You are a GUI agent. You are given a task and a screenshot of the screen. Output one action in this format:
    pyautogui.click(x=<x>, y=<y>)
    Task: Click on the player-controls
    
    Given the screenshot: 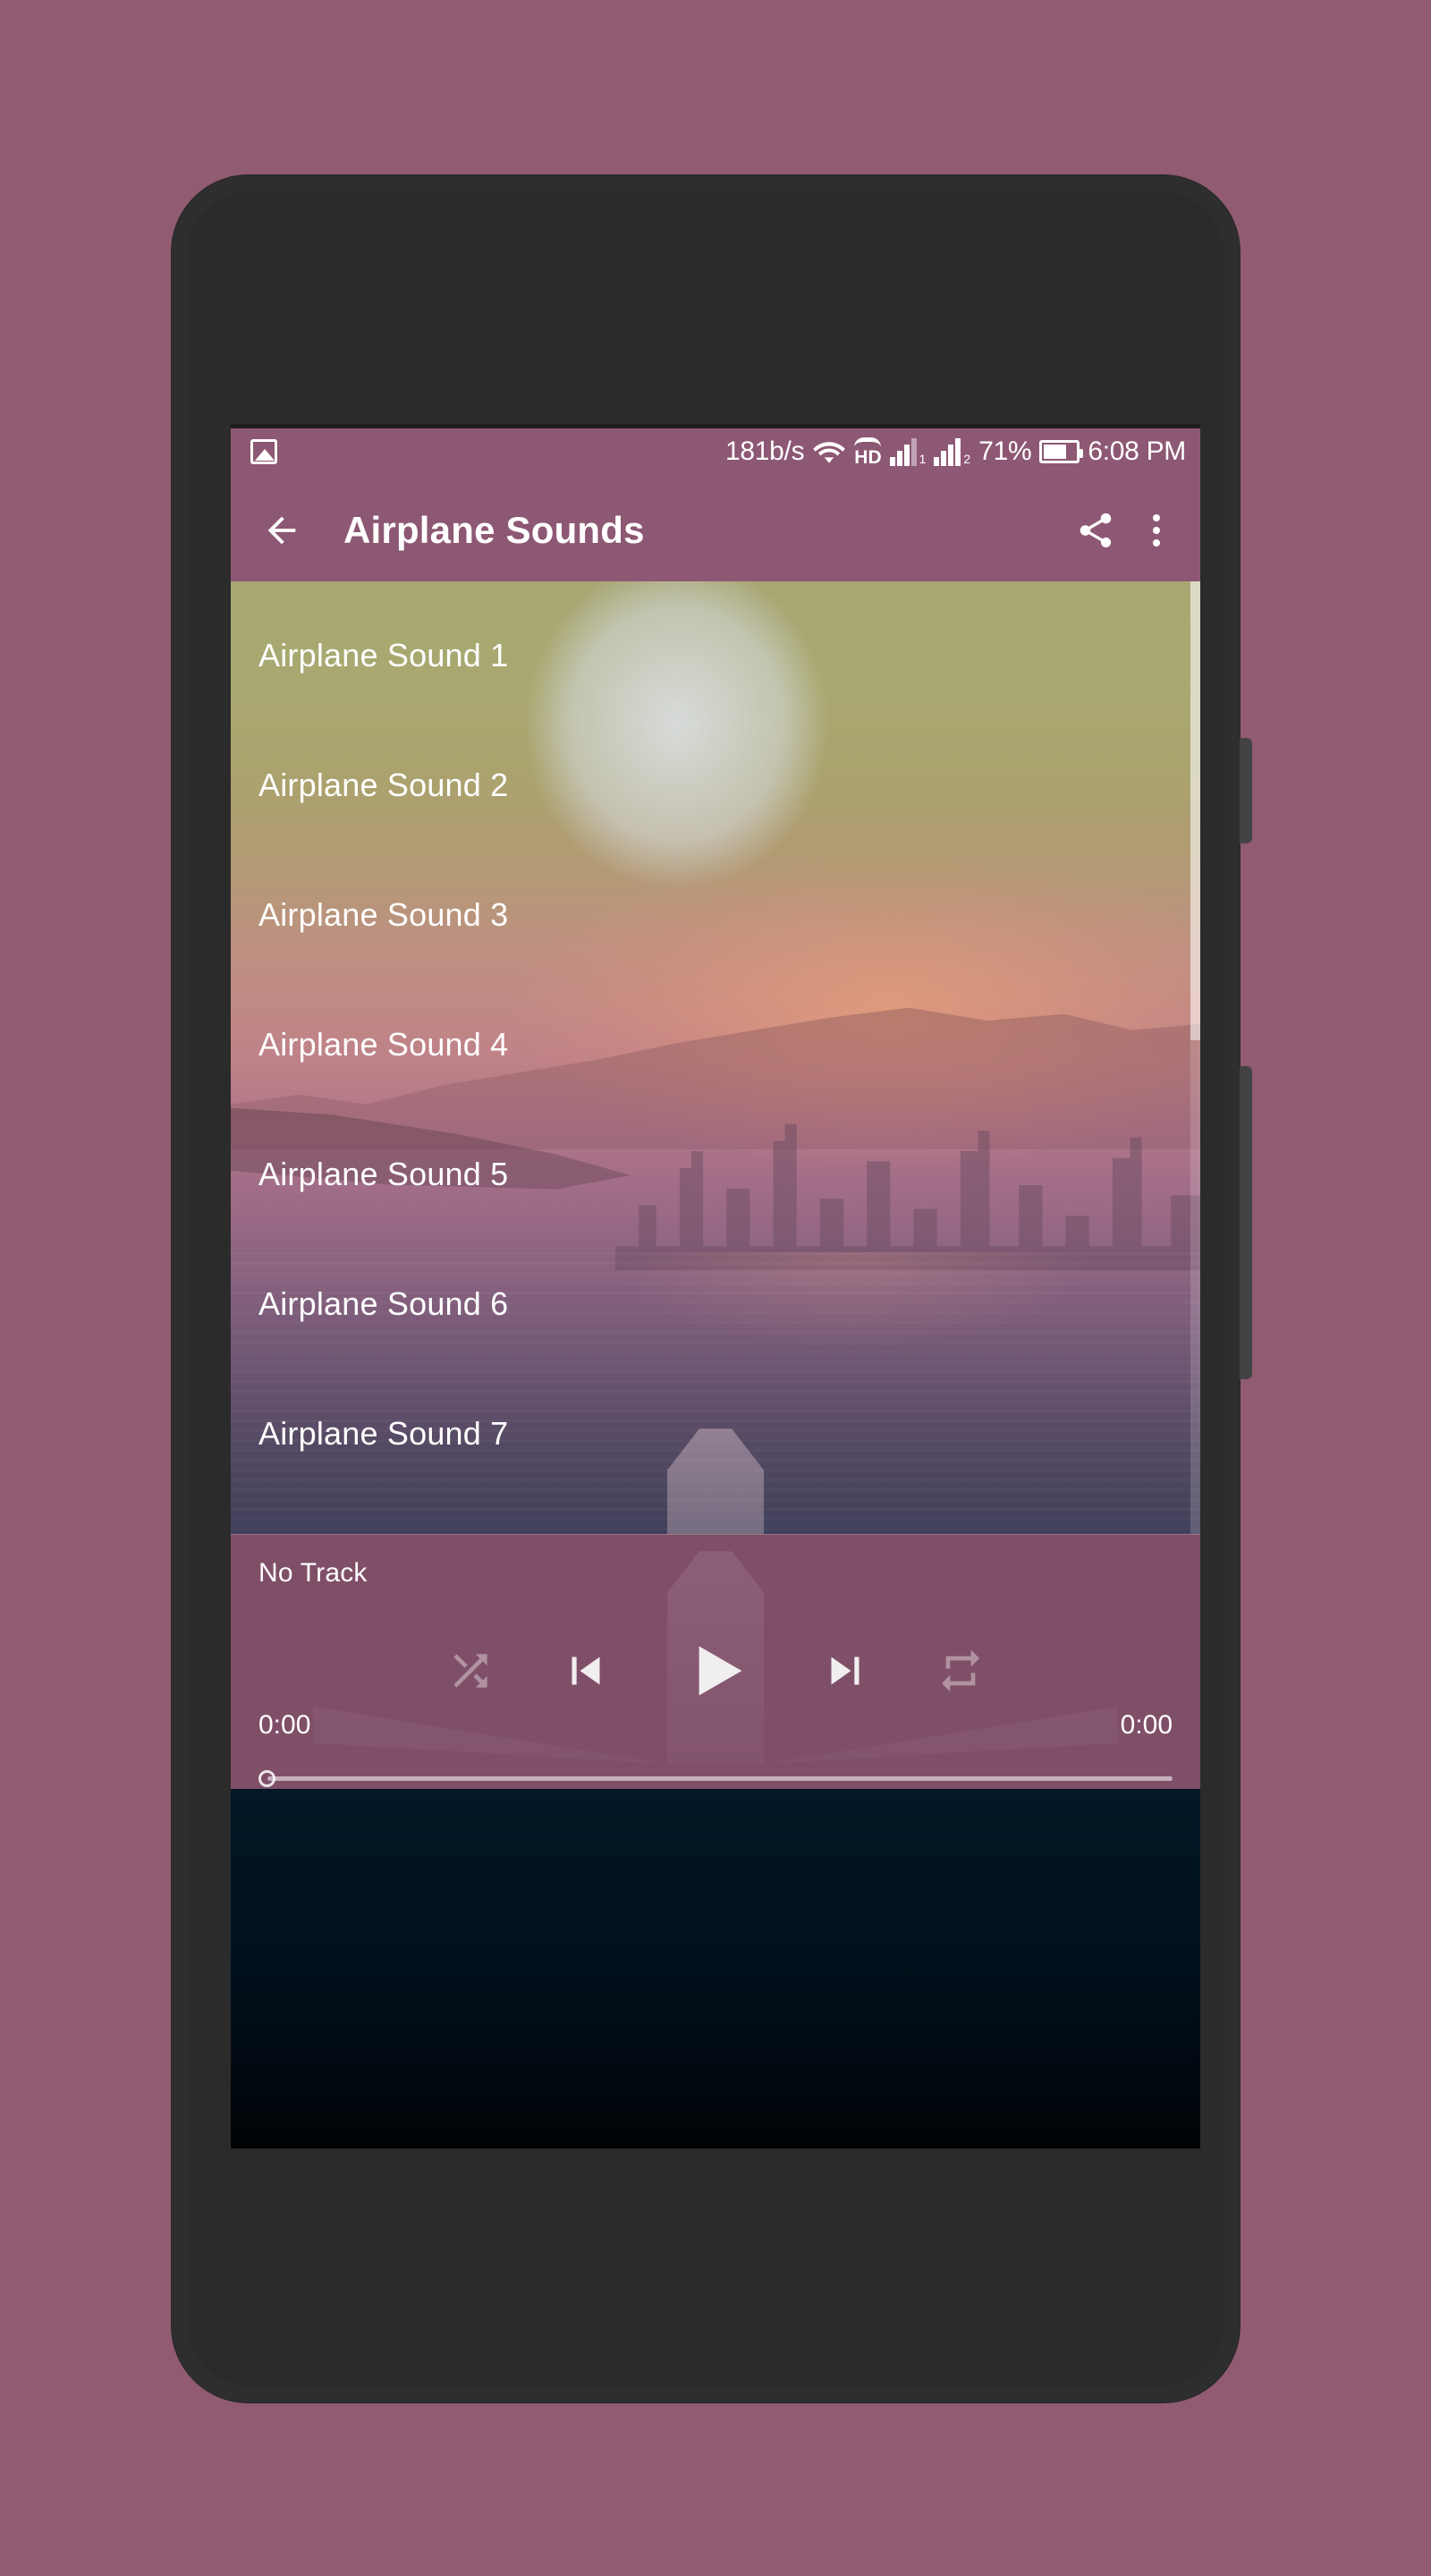 What is the action you would take?
    pyautogui.click(x=716, y=1670)
    